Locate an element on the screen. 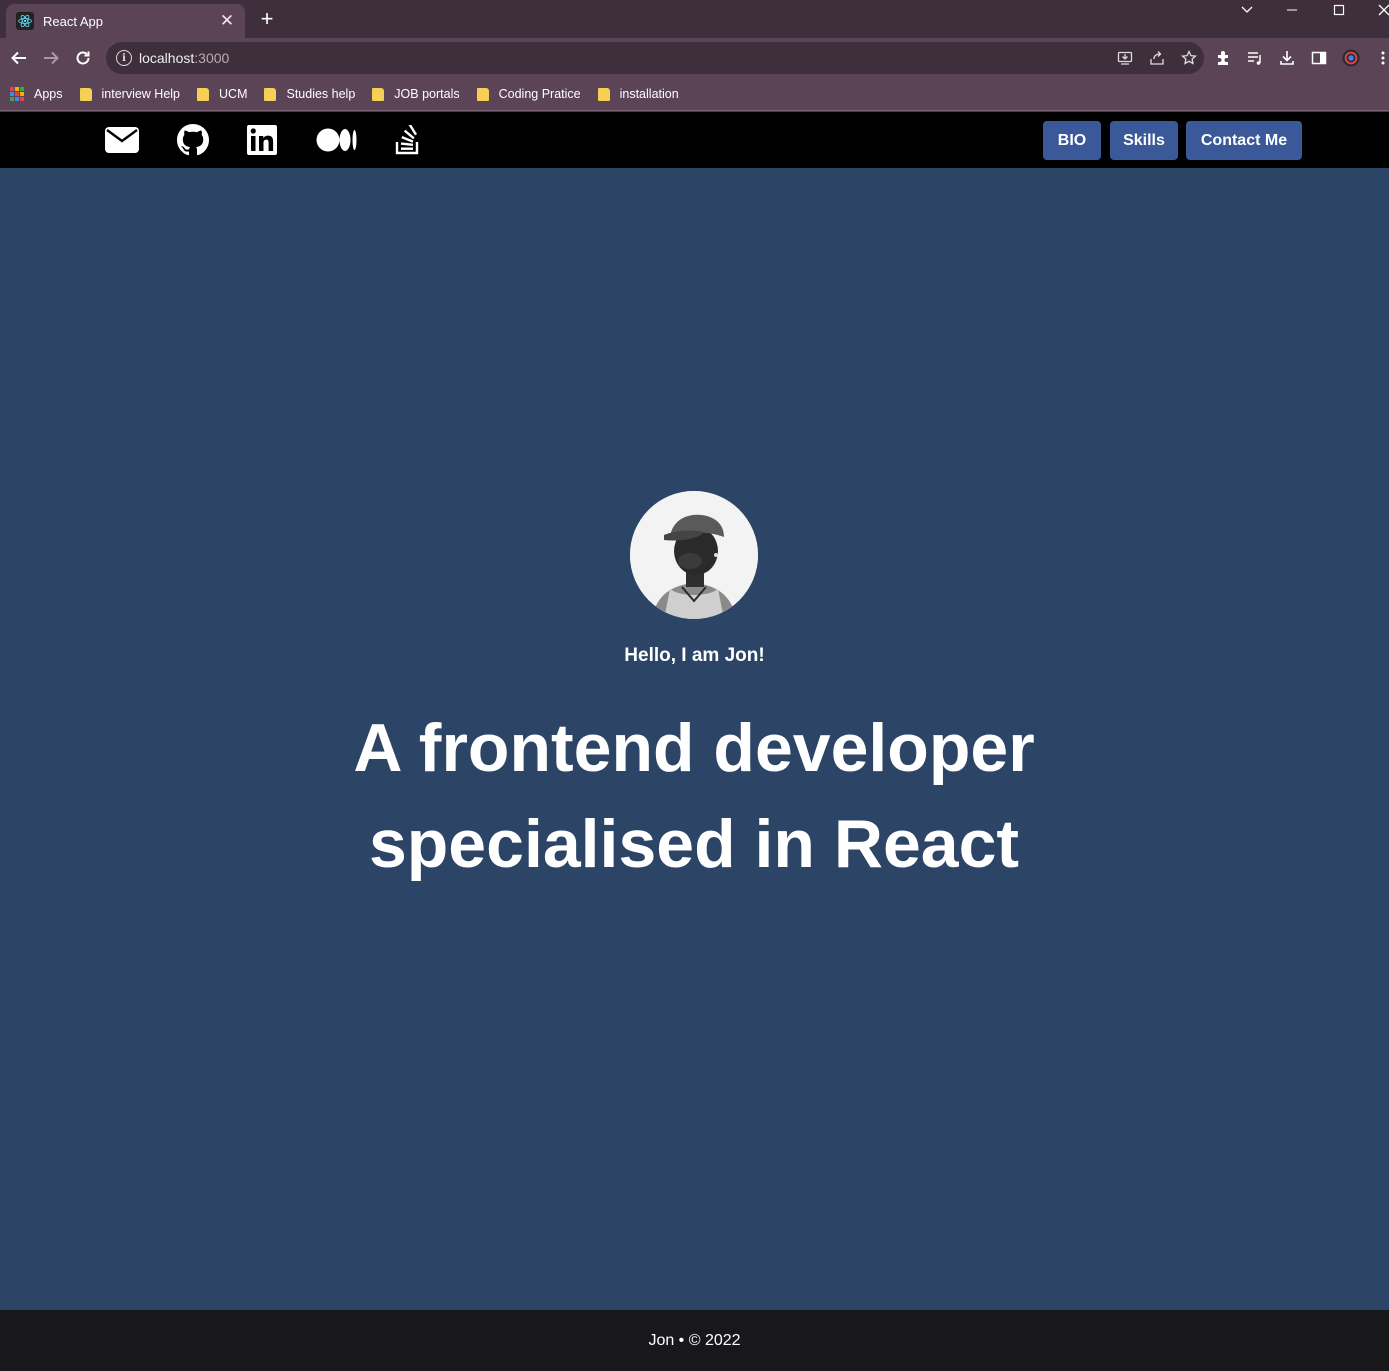  envelope-icon is located at coordinates (122, 140).